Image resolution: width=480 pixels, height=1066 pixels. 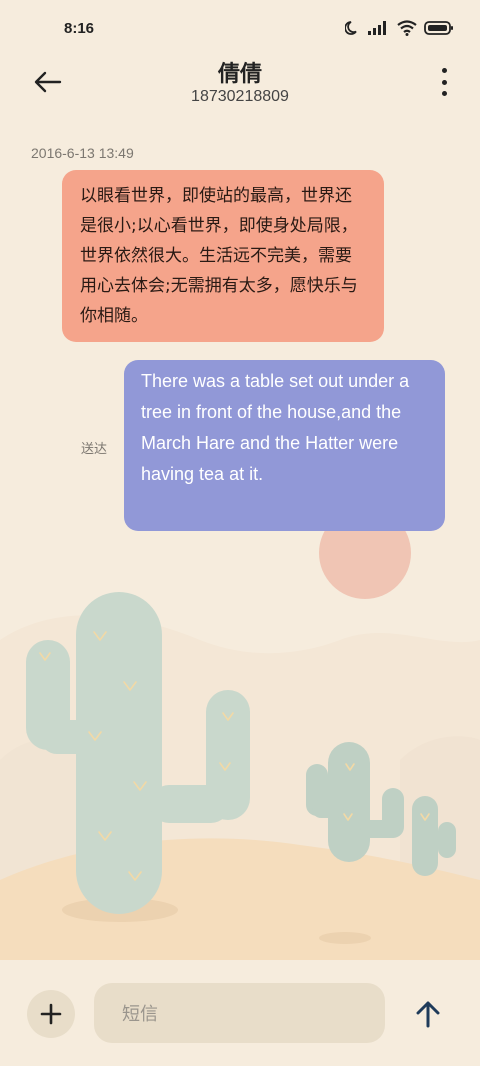 I want to click on send-button, so click(x=428, y=1014).